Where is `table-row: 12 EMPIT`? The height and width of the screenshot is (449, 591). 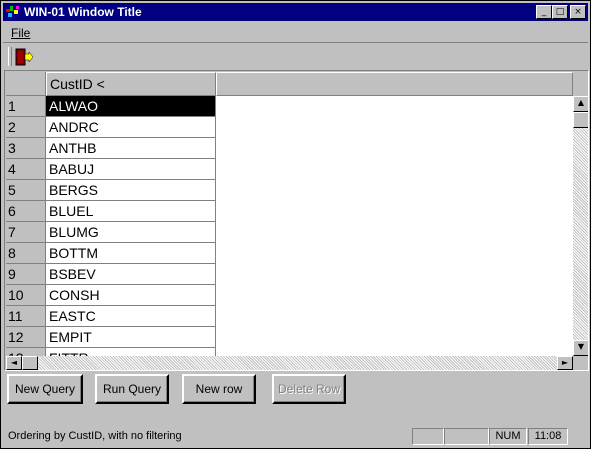
table-row: 12 EMPIT is located at coordinates (111, 337).